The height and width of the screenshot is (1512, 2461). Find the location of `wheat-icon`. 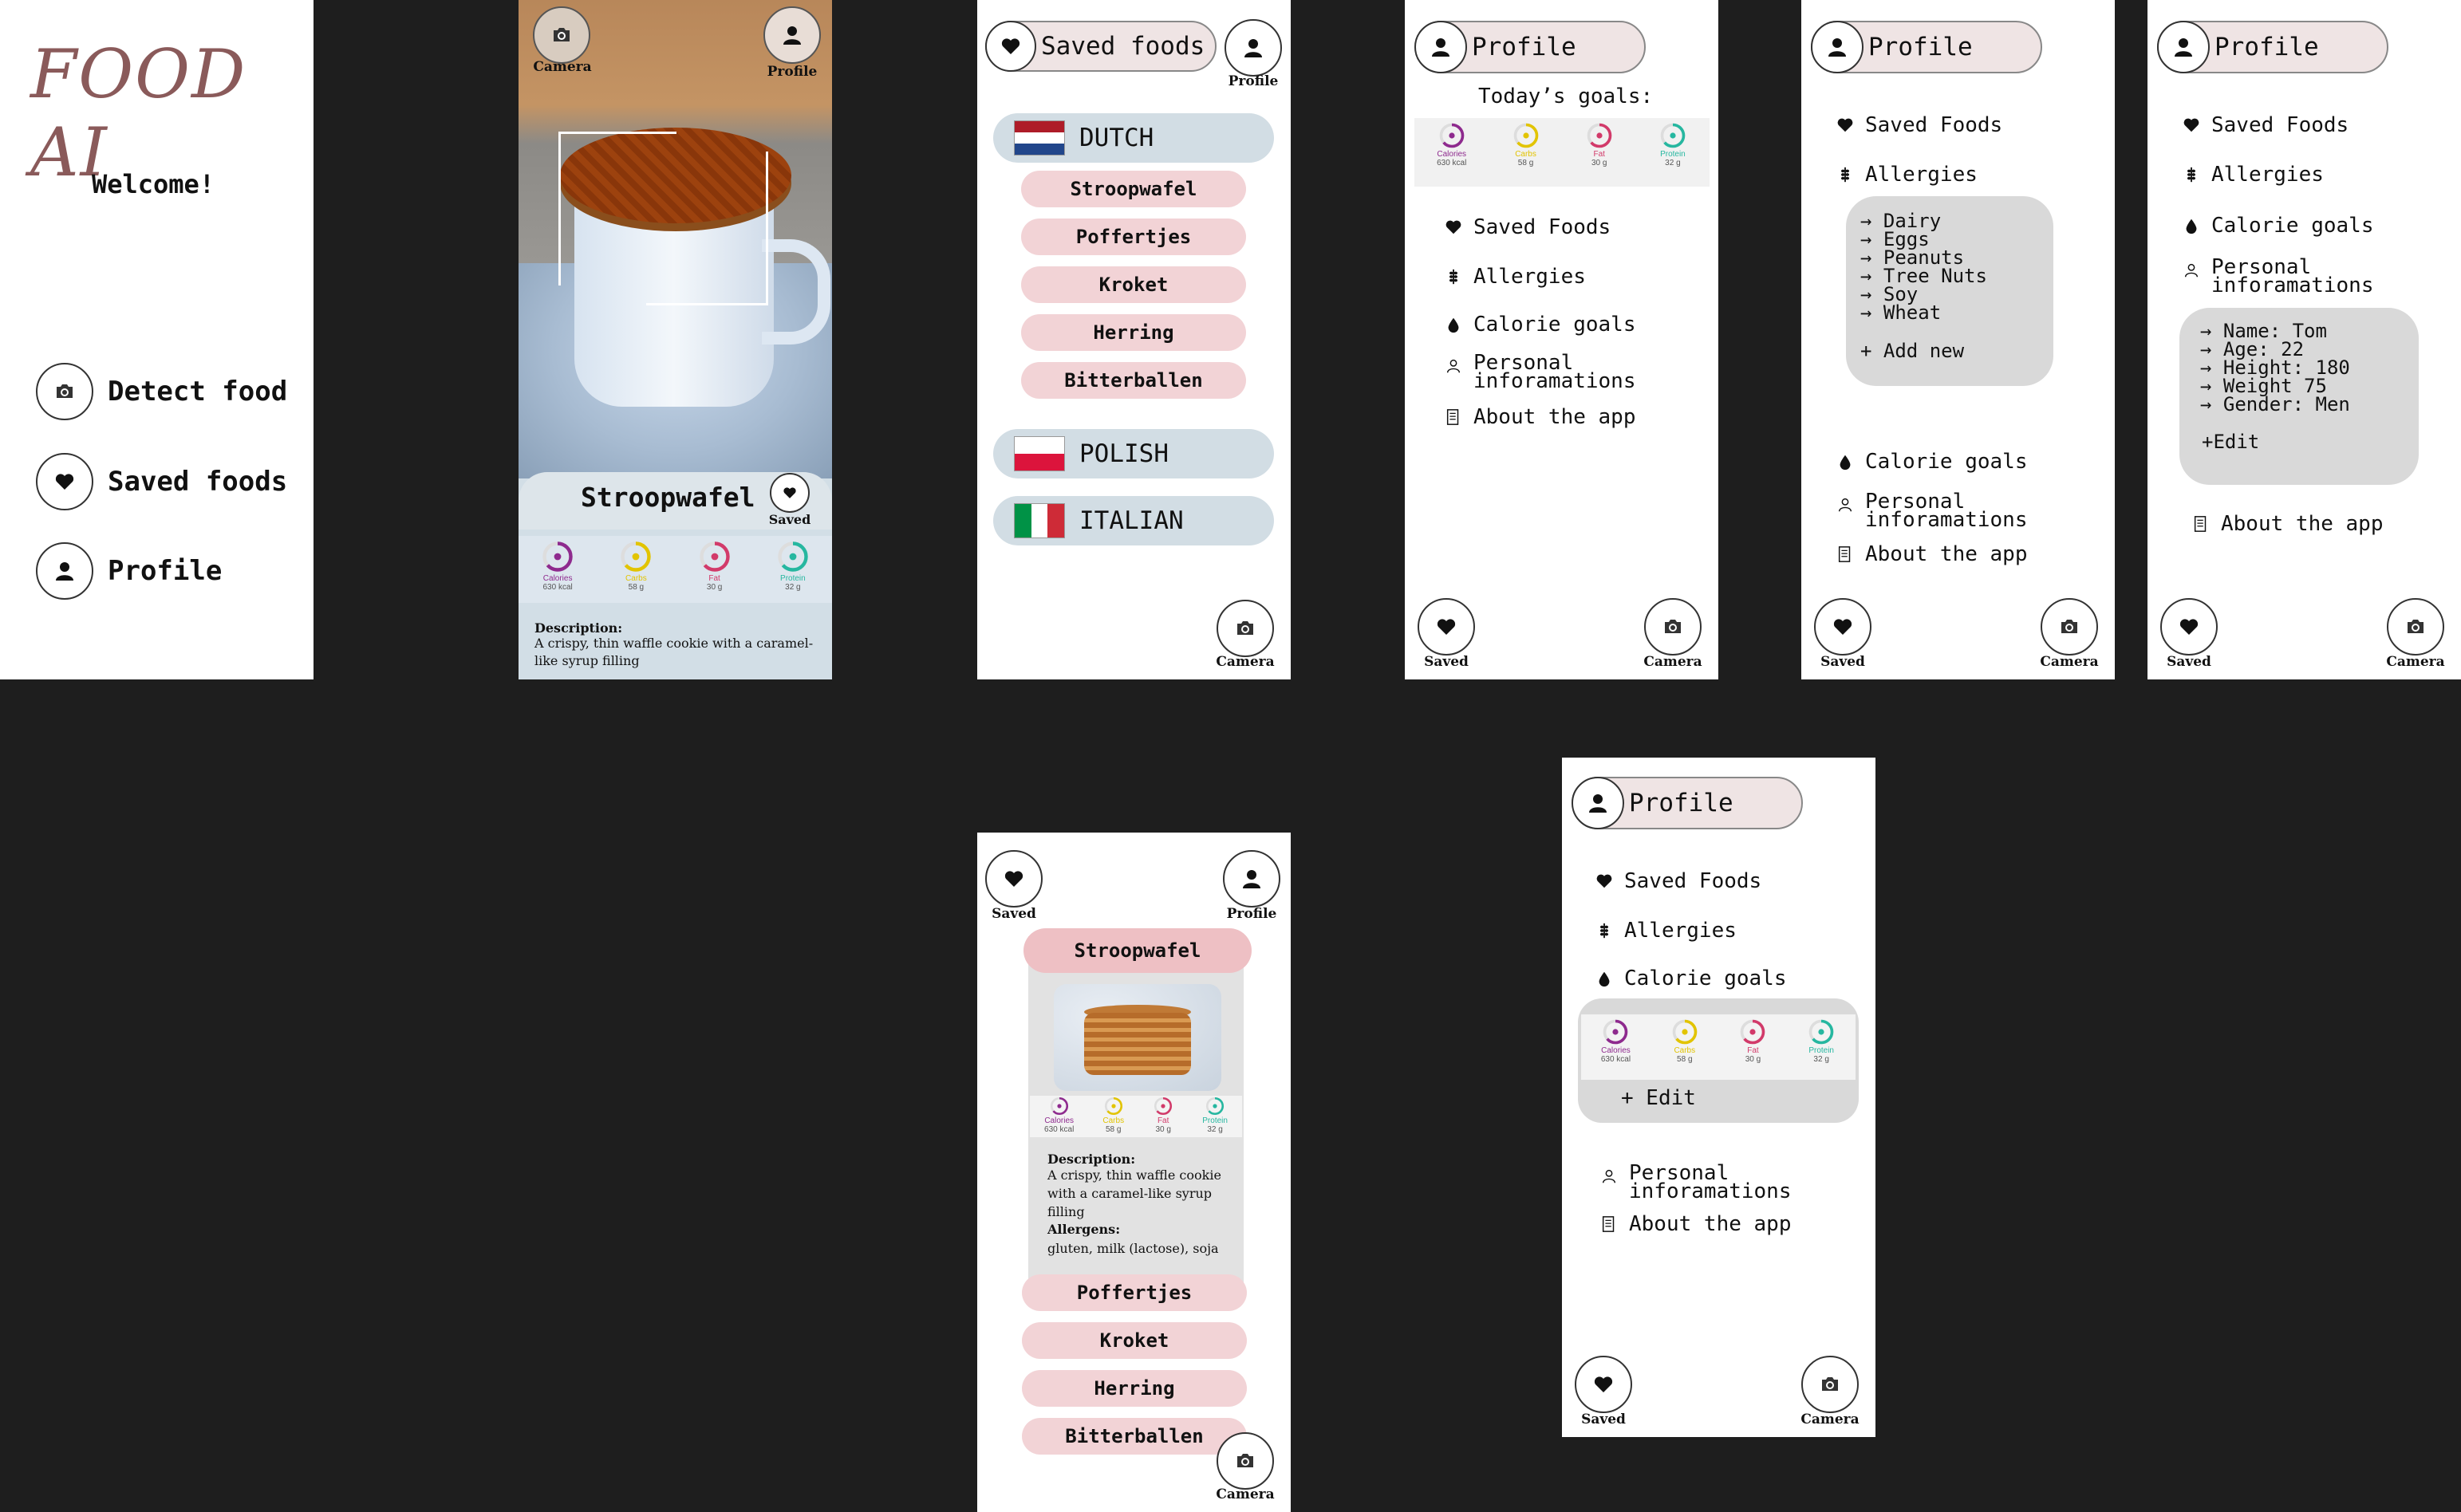

wheat-icon is located at coordinates (1459, 277).